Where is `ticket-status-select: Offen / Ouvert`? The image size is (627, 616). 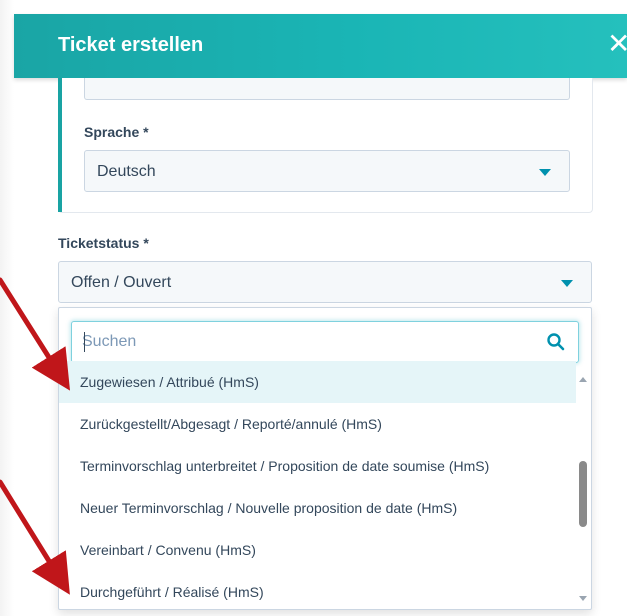 ticket-status-select: Offen / Ouvert is located at coordinates (325, 282).